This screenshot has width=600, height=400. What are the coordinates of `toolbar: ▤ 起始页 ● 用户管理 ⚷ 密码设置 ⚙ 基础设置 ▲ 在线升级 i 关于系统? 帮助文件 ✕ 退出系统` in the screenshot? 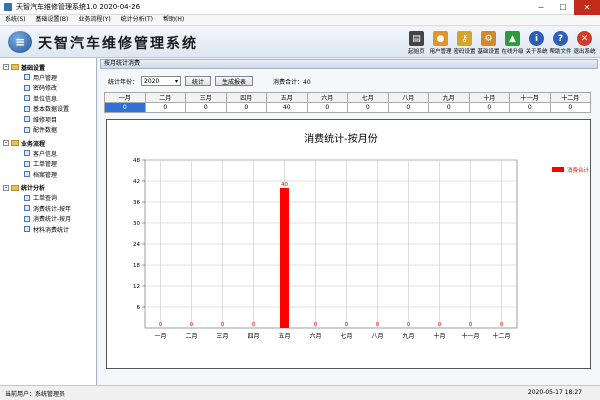 It's located at (500, 42).